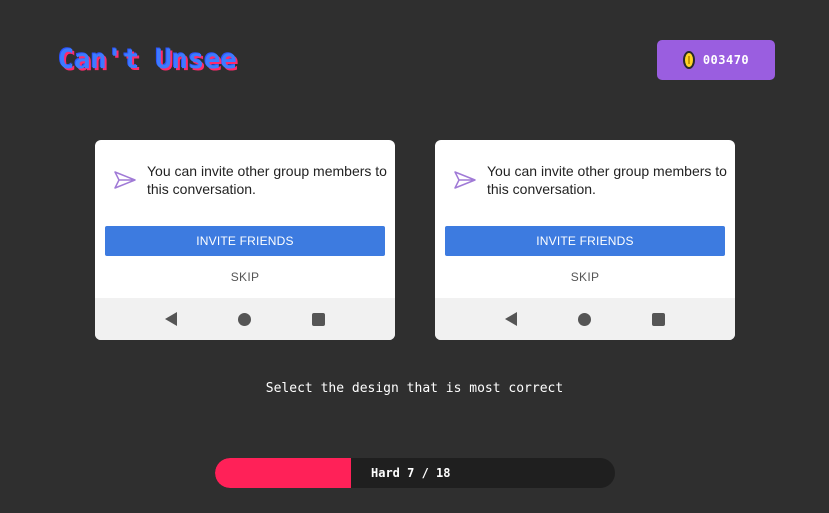 The height and width of the screenshot is (513, 829). I want to click on coin-counter: 003470, so click(716, 60).